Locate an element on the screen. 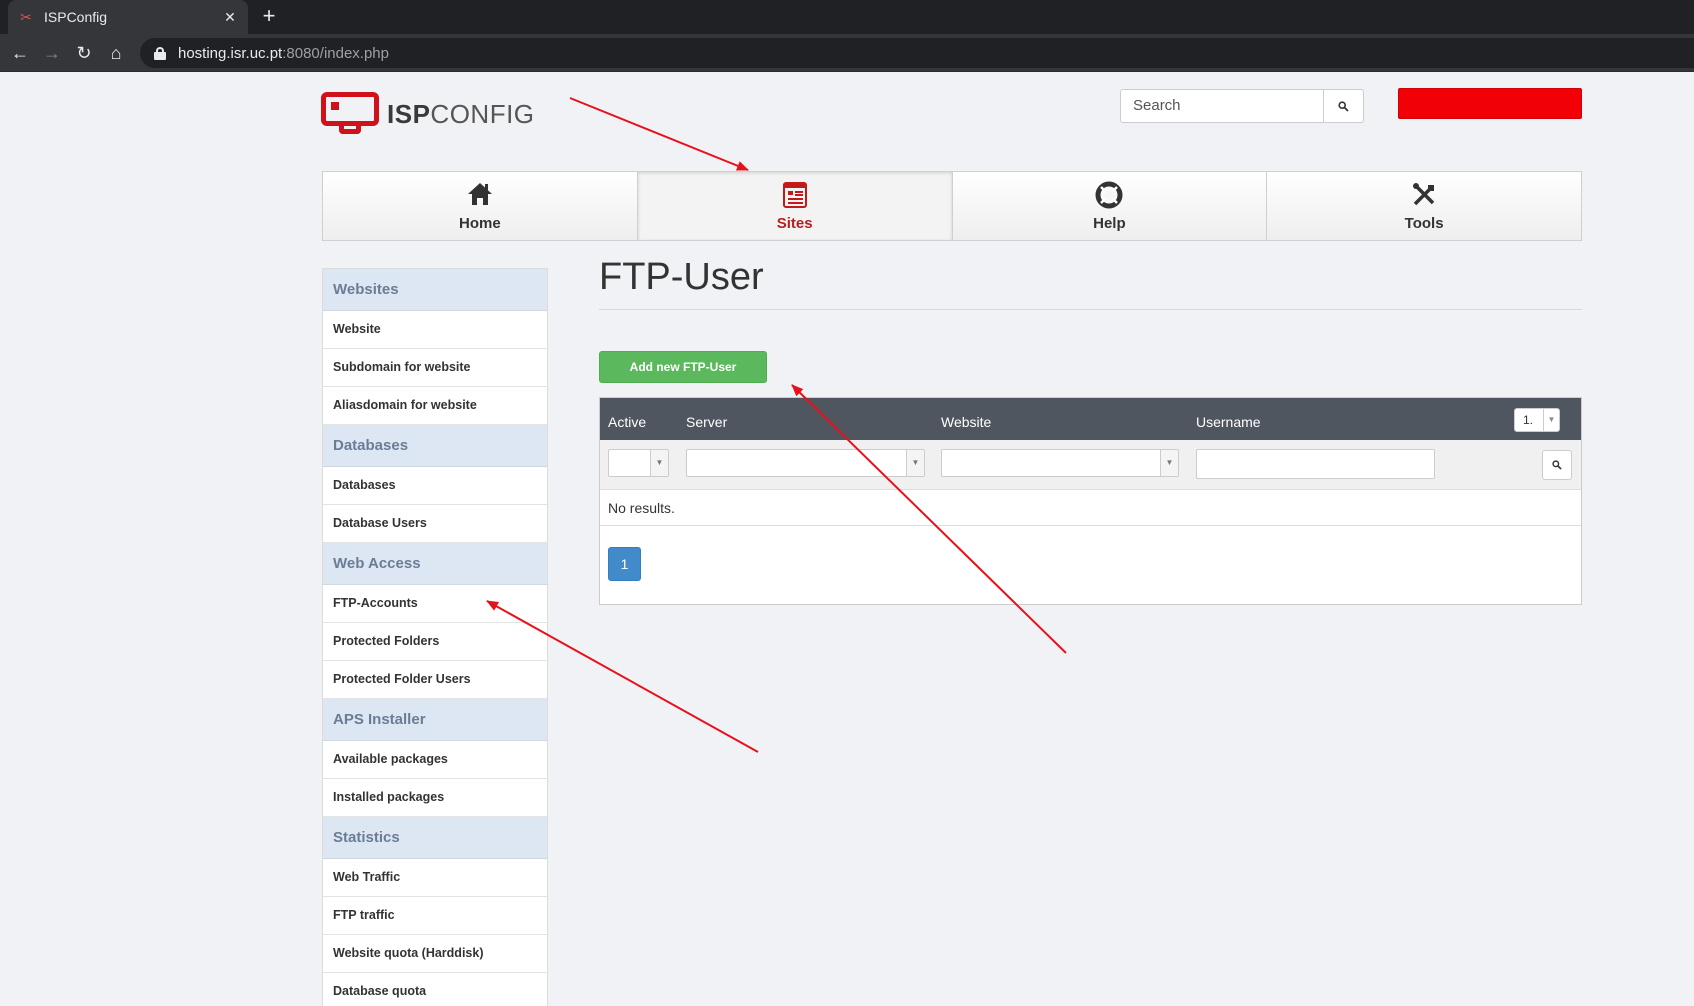  sidebar-section-aps-installer: APS Installer is located at coordinates (435, 720).